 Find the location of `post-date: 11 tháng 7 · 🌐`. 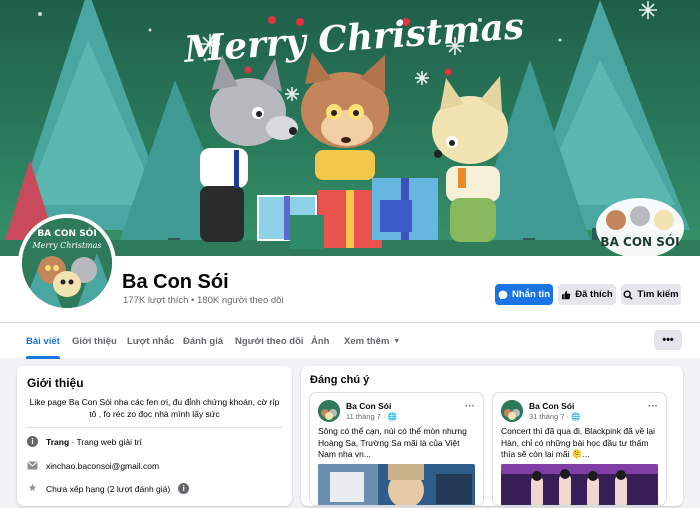

post-date: 11 tháng 7 · 🌐 is located at coordinates (371, 416).